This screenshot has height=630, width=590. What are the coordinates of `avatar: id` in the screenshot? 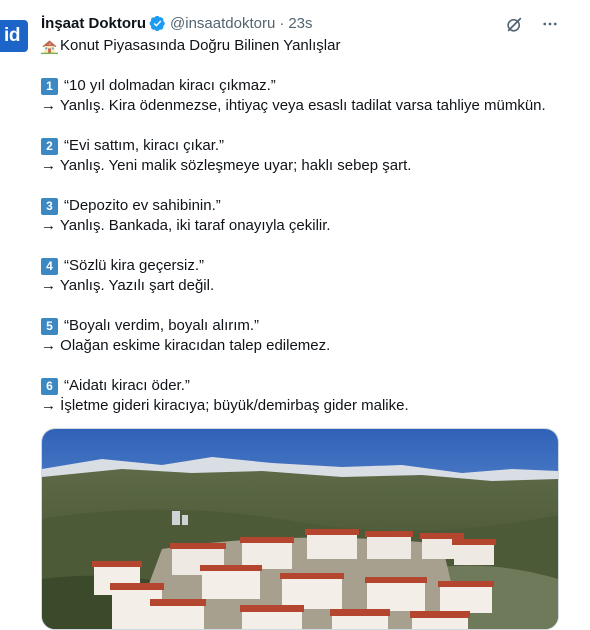 It's located at (14, 36).